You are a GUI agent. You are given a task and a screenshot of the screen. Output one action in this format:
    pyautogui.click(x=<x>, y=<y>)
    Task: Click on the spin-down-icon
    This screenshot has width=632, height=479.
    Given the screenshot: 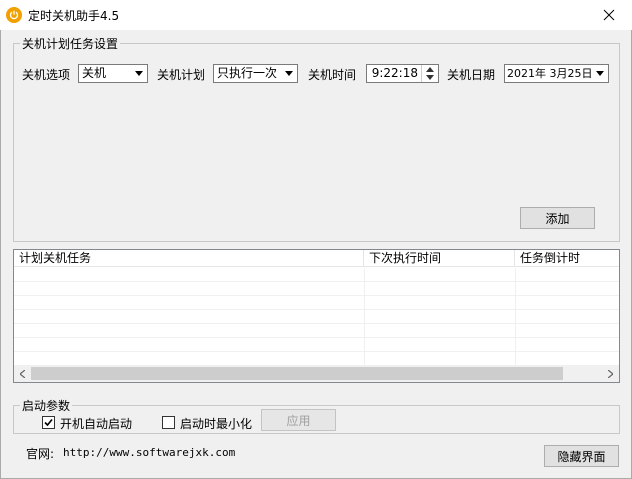 What is the action you would take?
    pyautogui.click(x=430, y=77)
    